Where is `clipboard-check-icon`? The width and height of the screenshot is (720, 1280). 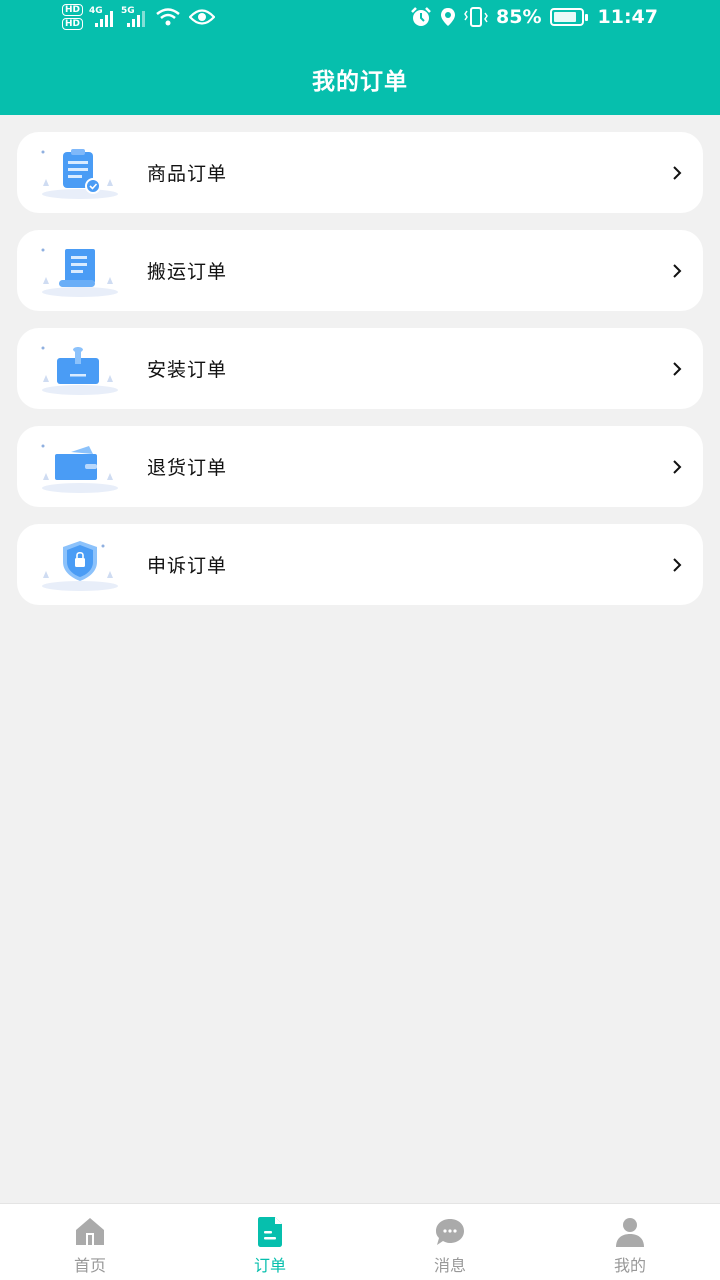 clipboard-check-icon is located at coordinates (79, 174).